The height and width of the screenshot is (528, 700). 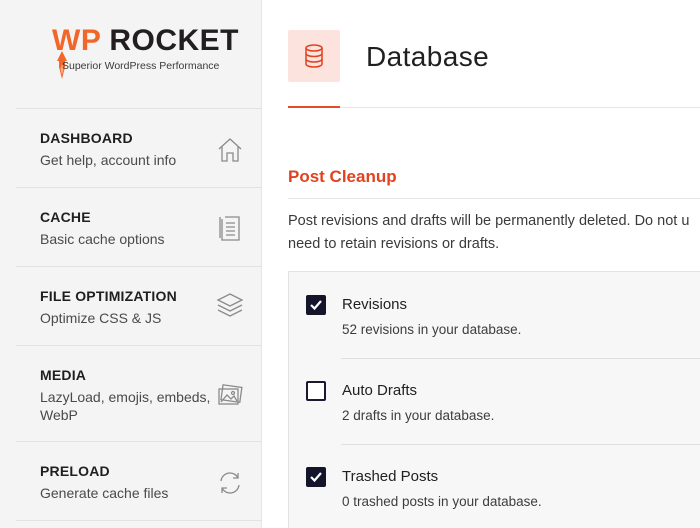 What do you see at coordinates (379, 390) in the screenshot?
I see `auto-drafts-label: Auto Drafts` at bounding box center [379, 390].